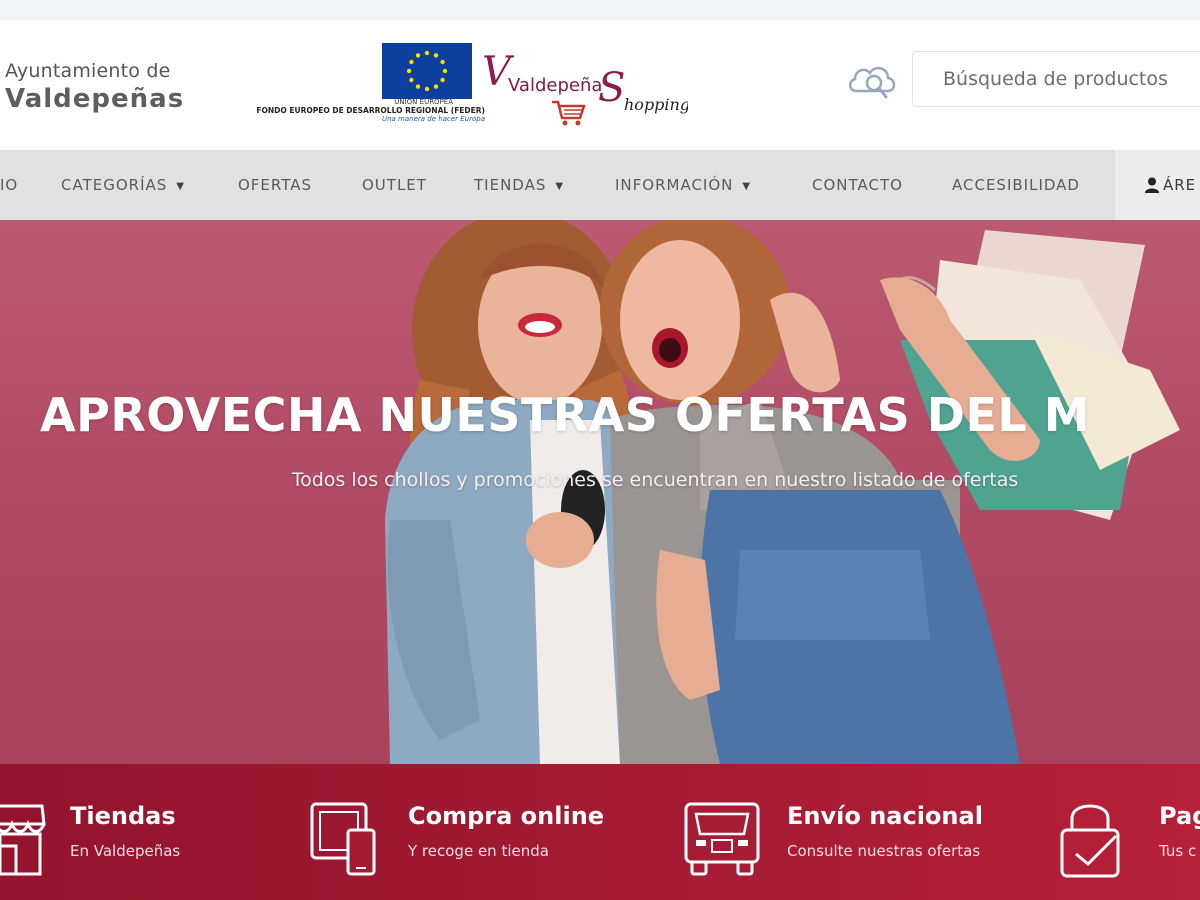 This screenshot has height=900, width=1200. What do you see at coordinates (88, 71) in the screenshot?
I see `ayuntamiento-line1: Ayuntamiento de` at bounding box center [88, 71].